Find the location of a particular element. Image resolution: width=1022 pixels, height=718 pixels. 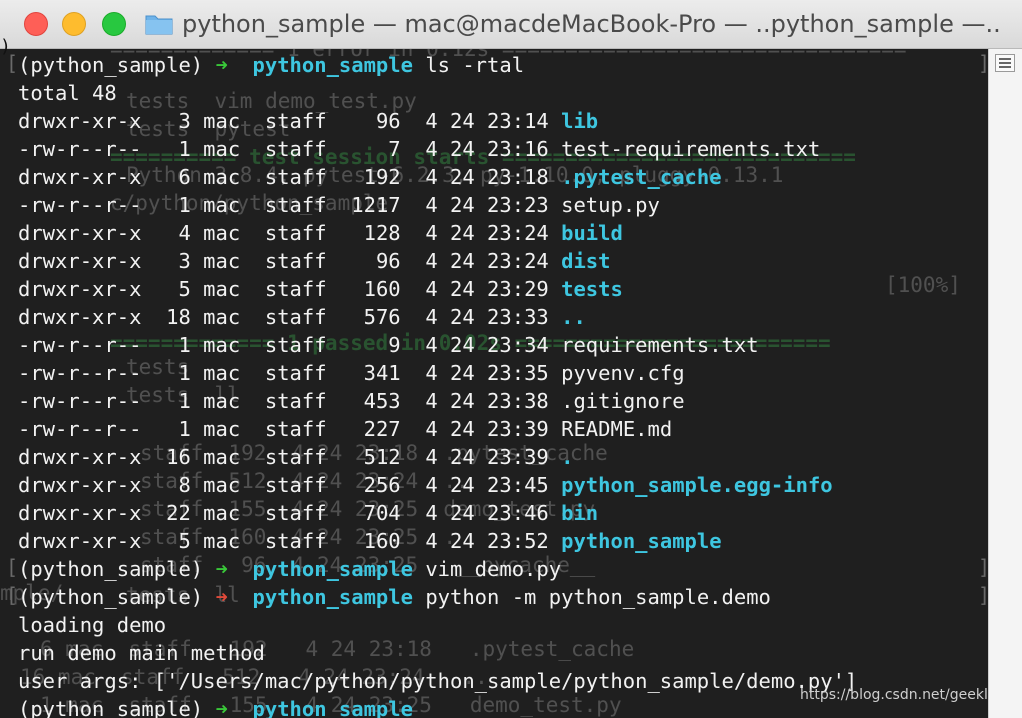

ls-name: python_sample is located at coordinates (641, 541).